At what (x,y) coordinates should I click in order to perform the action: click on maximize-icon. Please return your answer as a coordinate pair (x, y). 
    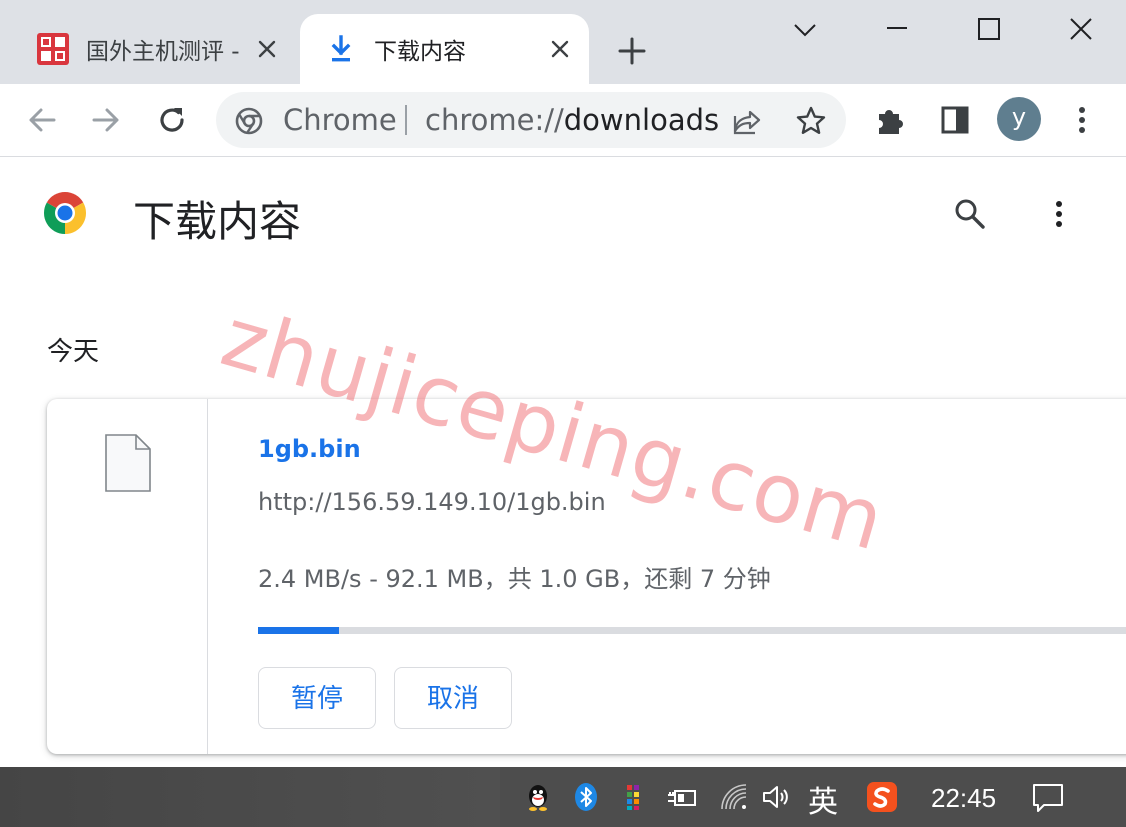
    Looking at the image, I should click on (989, 30).